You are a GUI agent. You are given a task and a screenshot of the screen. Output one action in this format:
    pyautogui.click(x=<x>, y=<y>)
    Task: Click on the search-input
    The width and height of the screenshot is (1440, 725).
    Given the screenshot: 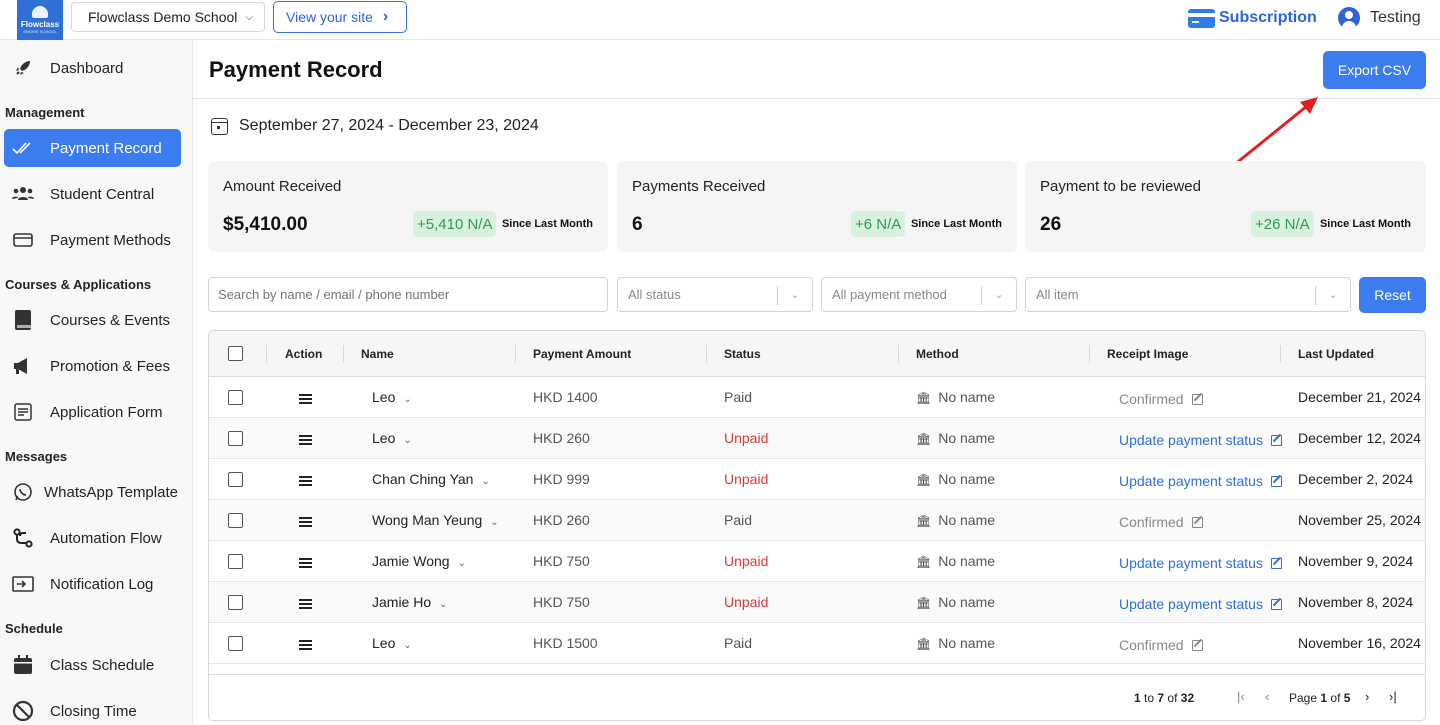 What is the action you would take?
    pyautogui.click(x=408, y=294)
    